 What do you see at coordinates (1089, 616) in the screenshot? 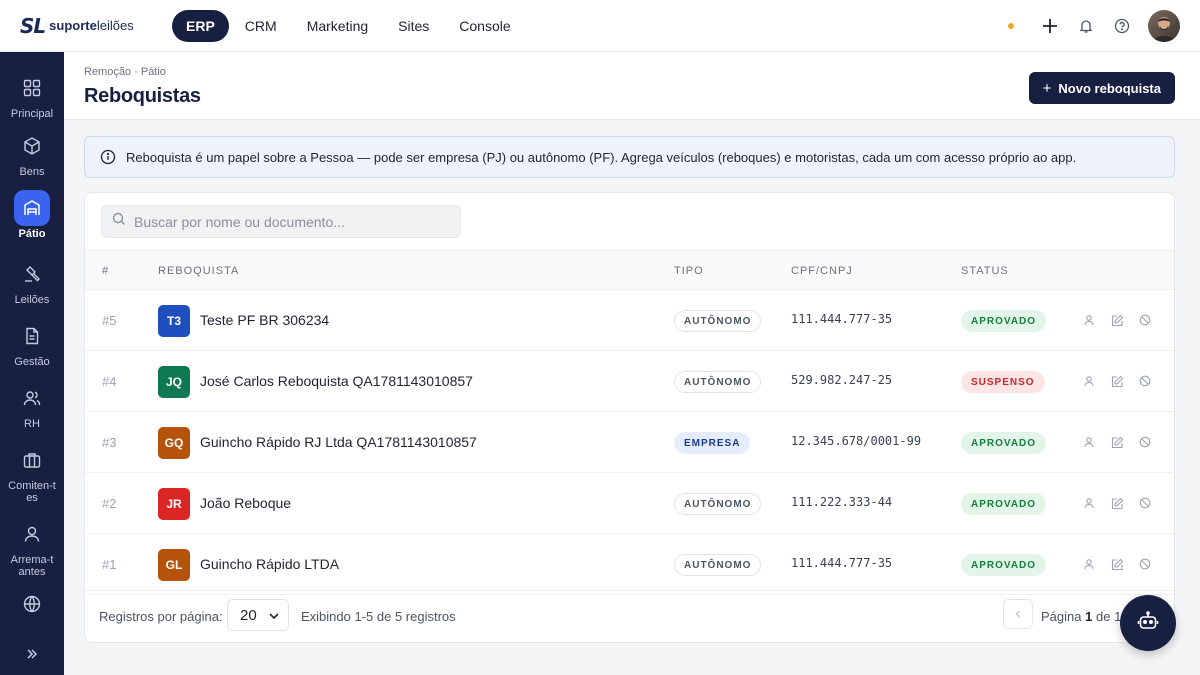
I see `current-page: 1` at bounding box center [1089, 616].